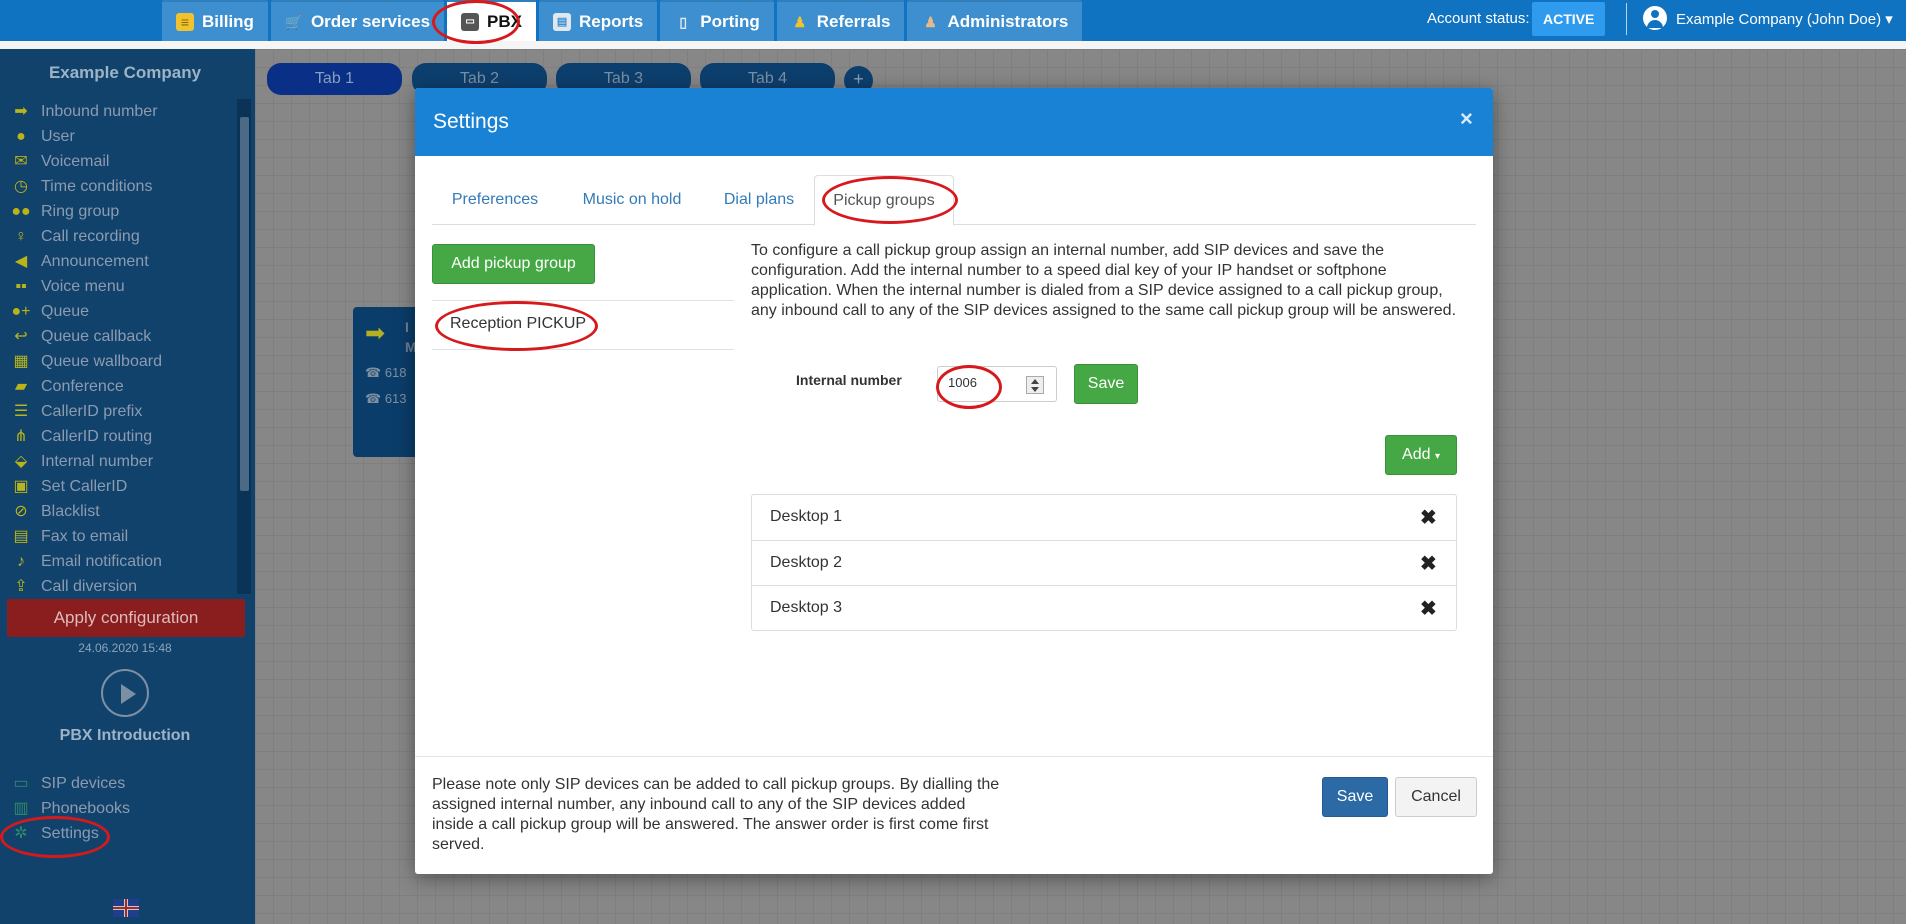 Image resolution: width=1906 pixels, height=924 pixels. What do you see at coordinates (117, 136) in the screenshot?
I see `sidebar-item-user: ● User` at bounding box center [117, 136].